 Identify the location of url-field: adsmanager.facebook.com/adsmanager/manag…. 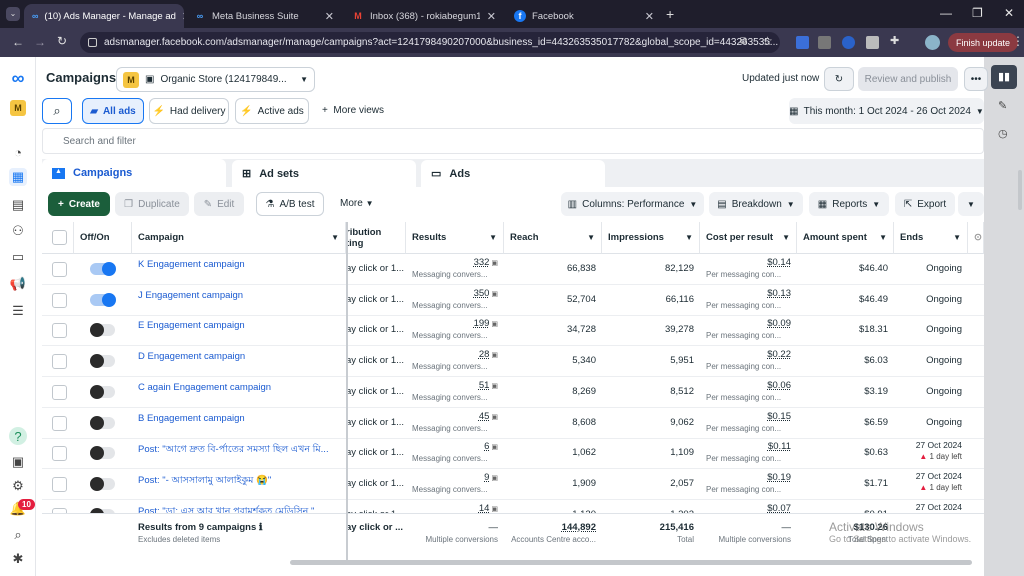
(430, 42).